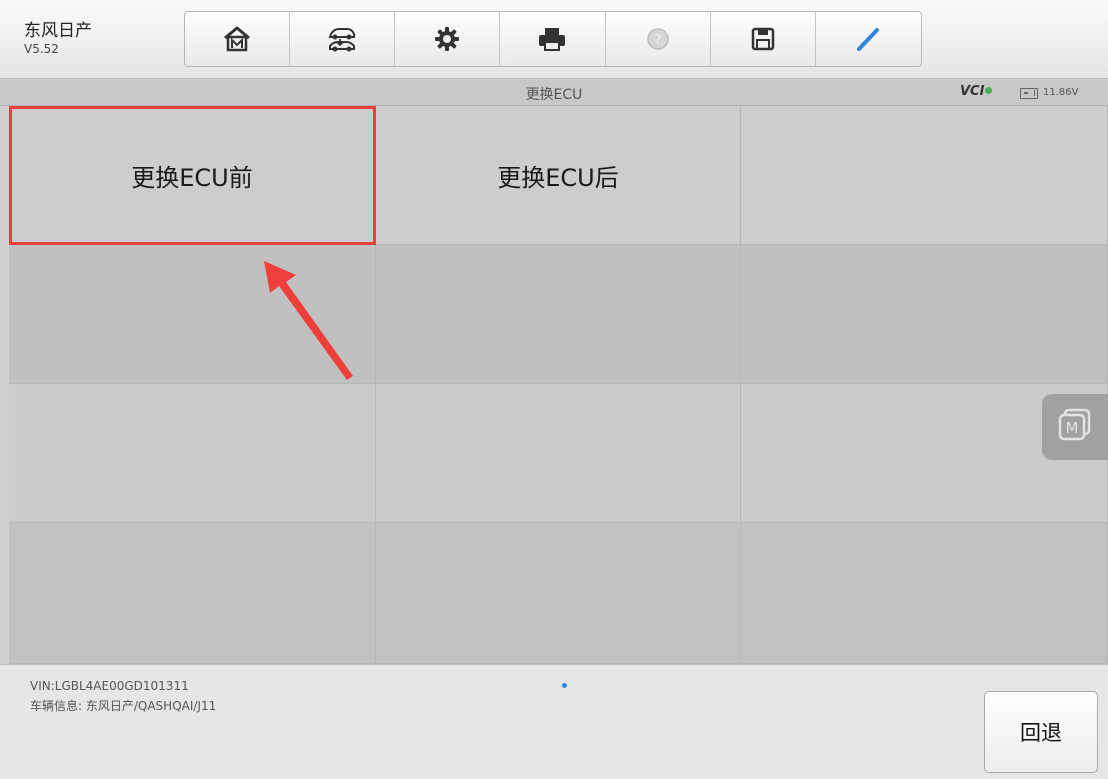 Image resolution: width=1108 pixels, height=779 pixels. I want to click on save-button, so click(763, 39).